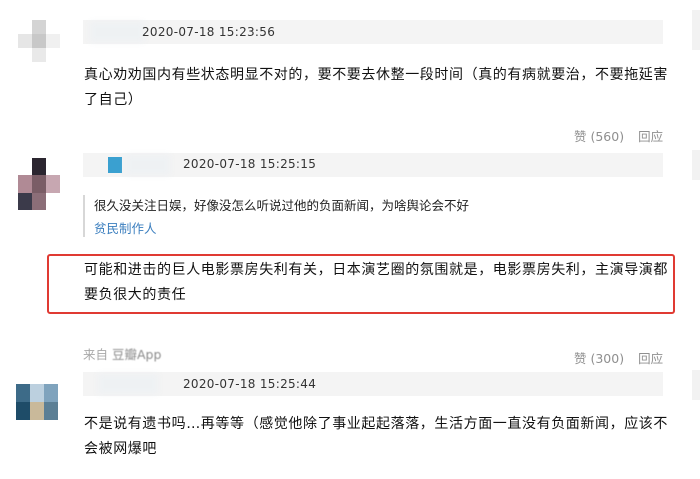 The height and width of the screenshot is (479, 700). I want to click on like-button: 赞 (560), so click(599, 135).